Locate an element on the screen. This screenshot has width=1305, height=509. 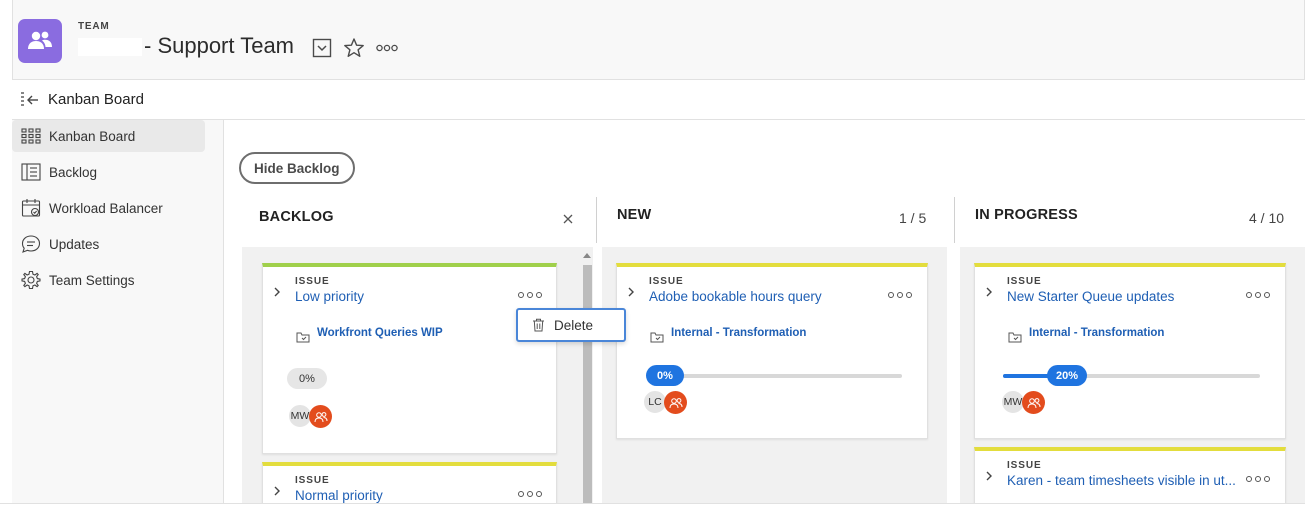
column-header-new: NEW 1 / 5 is located at coordinates (775, 221).